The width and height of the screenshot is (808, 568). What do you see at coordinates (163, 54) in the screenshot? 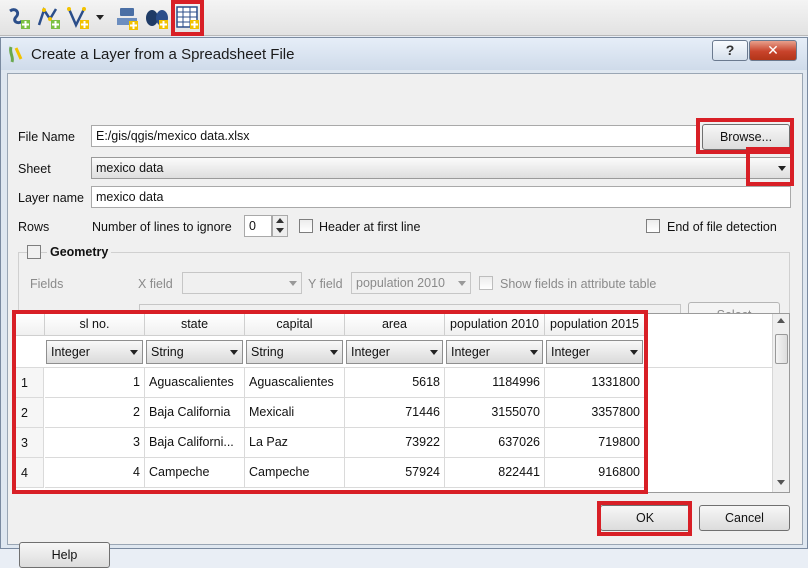
I see `dialog-title: Create a Layer from a Spreadsheet File` at bounding box center [163, 54].